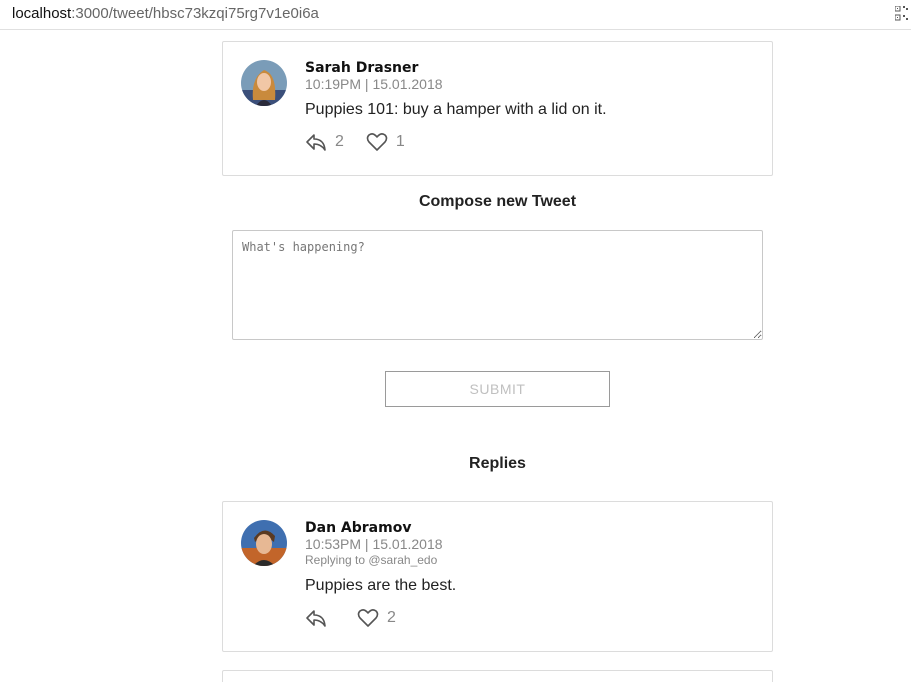  What do you see at coordinates (361, 68) in the screenshot?
I see `tweet-author: Sarah Drasner` at bounding box center [361, 68].